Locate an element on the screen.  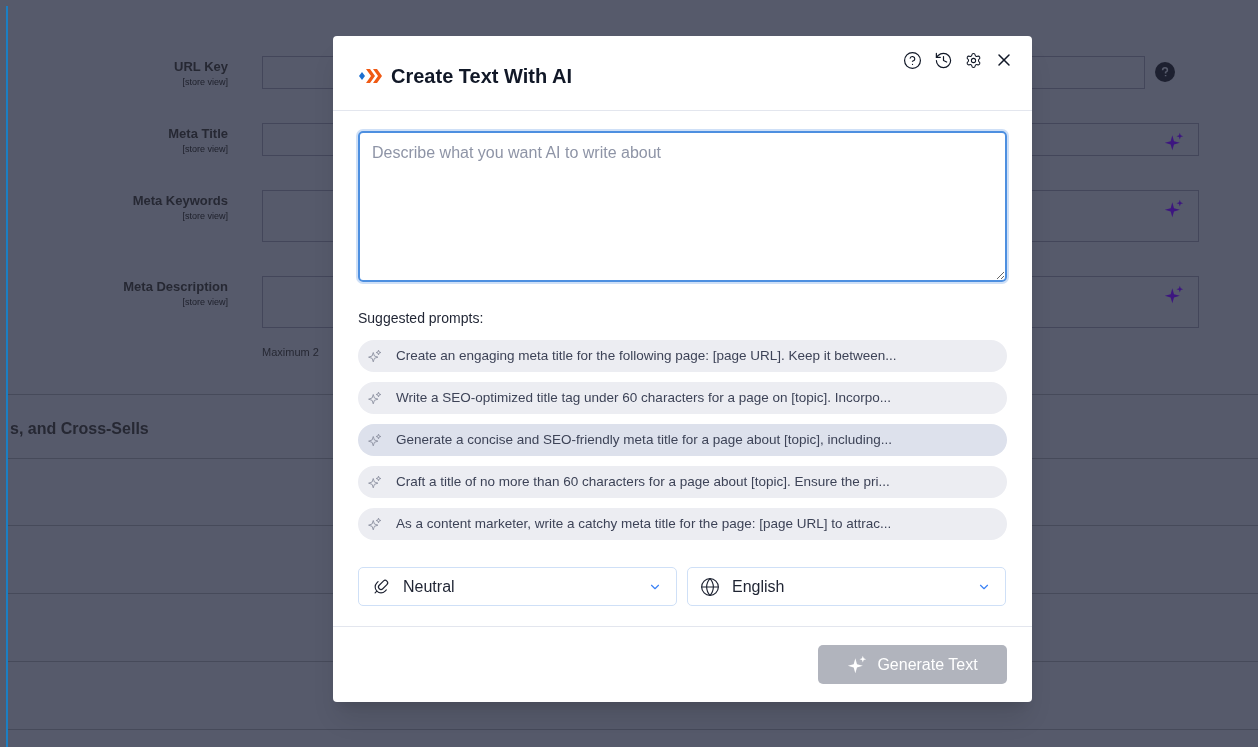
help-icon is located at coordinates (912, 60).